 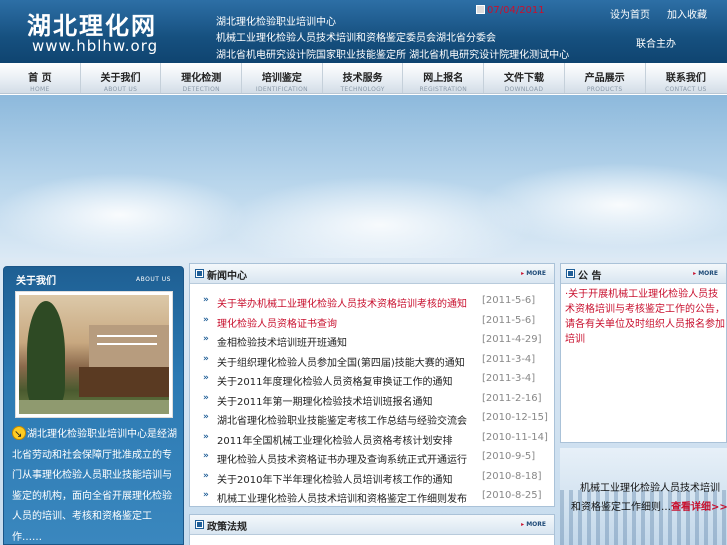 I want to click on news-item: » 理化检验人员资格证书查询 [2011-5-6], so click(x=372, y=323).